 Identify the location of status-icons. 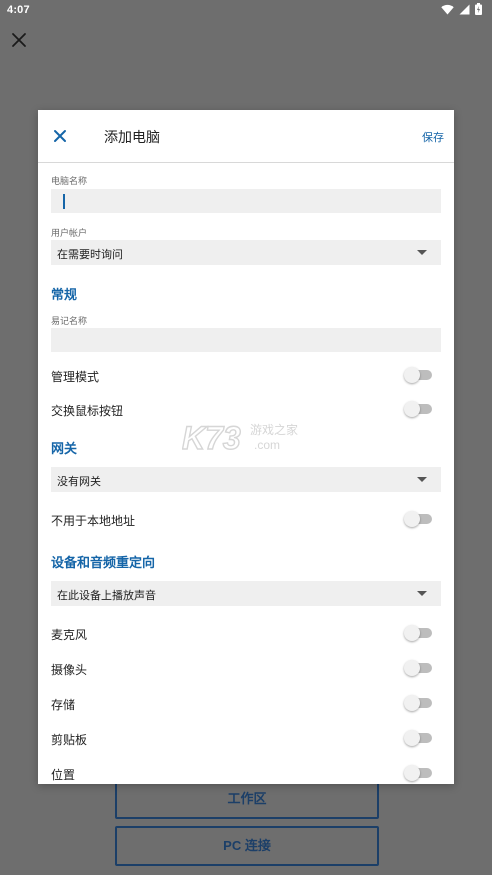
(461, 9).